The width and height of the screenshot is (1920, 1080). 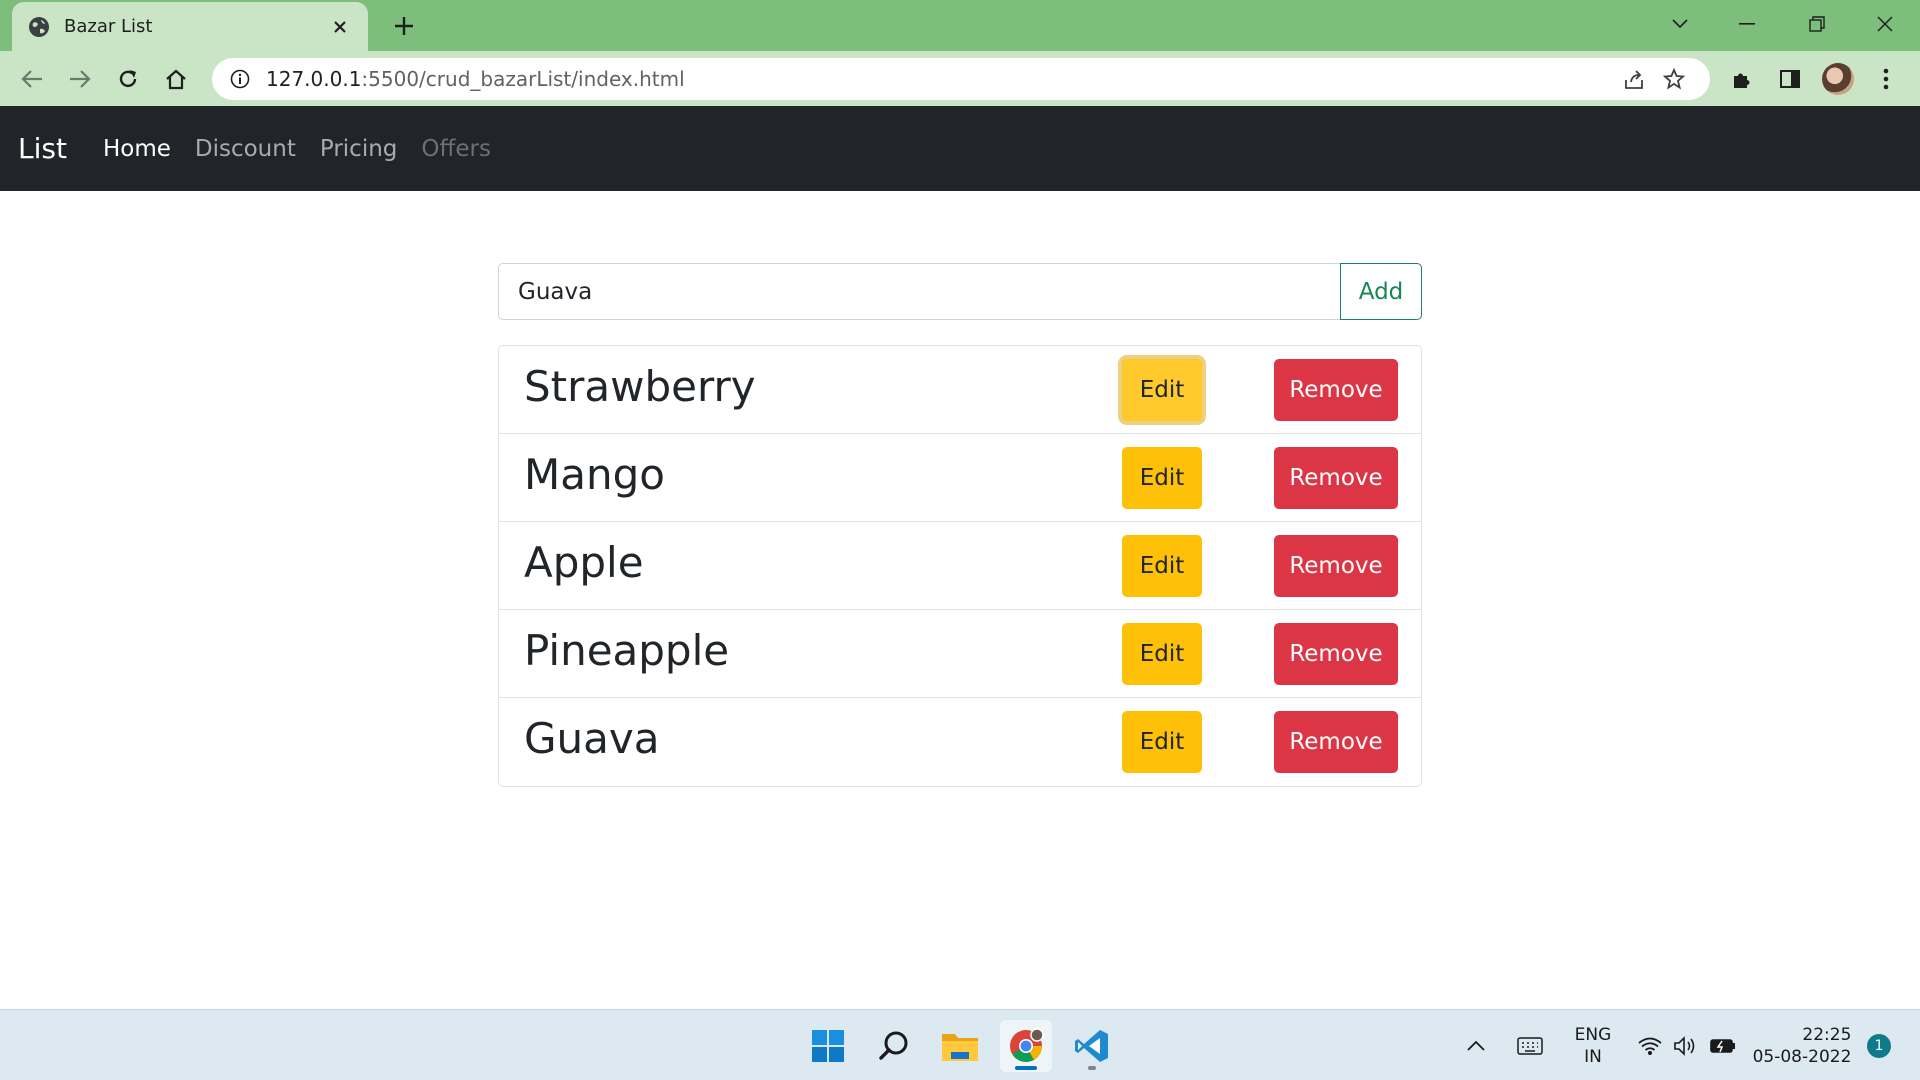 What do you see at coordinates (1092, 1068) in the screenshot?
I see `running-indicator` at bounding box center [1092, 1068].